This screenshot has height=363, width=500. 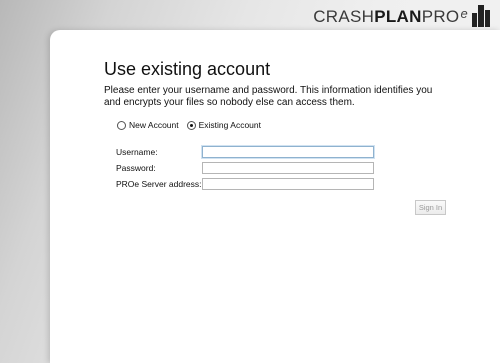 What do you see at coordinates (390, 16) in the screenshot?
I see `logo-wordmark: CRASHPLANPROe` at bounding box center [390, 16].